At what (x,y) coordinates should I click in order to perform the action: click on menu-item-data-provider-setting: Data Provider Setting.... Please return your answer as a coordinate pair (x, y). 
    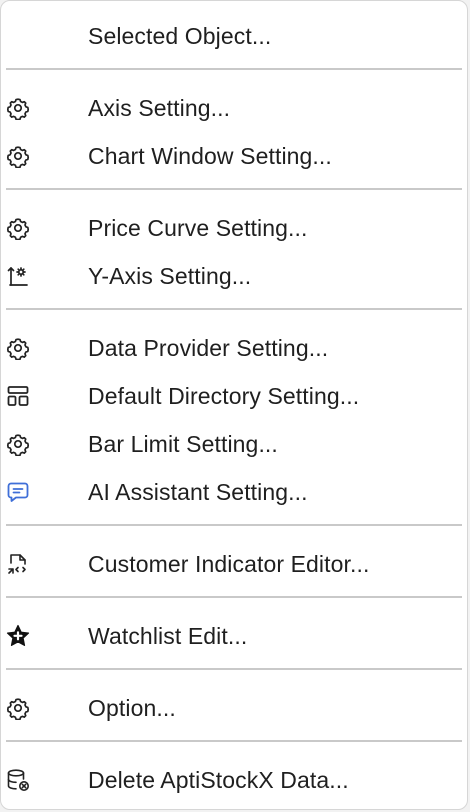
    Looking at the image, I should click on (234, 347).